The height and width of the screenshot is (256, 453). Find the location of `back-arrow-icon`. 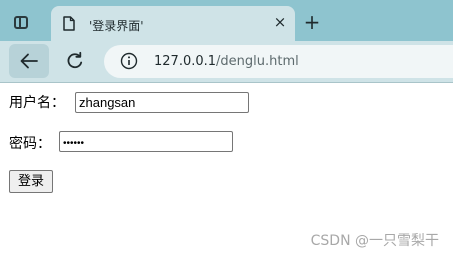

back-arrow-icon is located at coordinates (29, 61).